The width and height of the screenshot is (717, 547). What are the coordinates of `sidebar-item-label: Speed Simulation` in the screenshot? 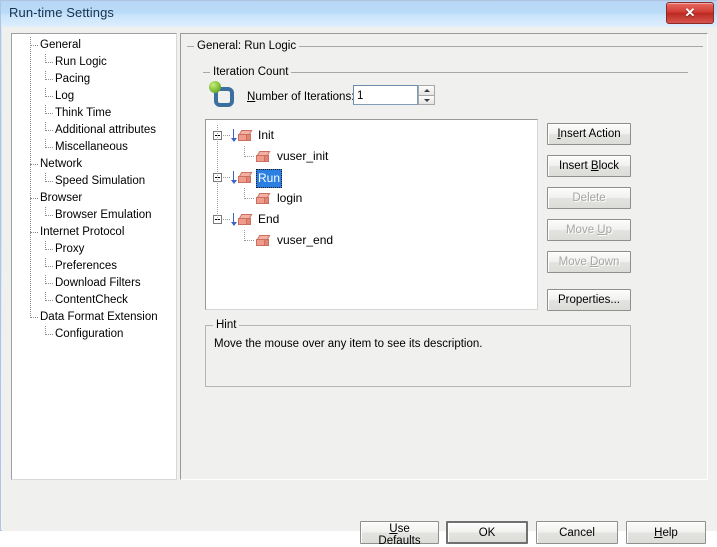 It's located at (100, 181).